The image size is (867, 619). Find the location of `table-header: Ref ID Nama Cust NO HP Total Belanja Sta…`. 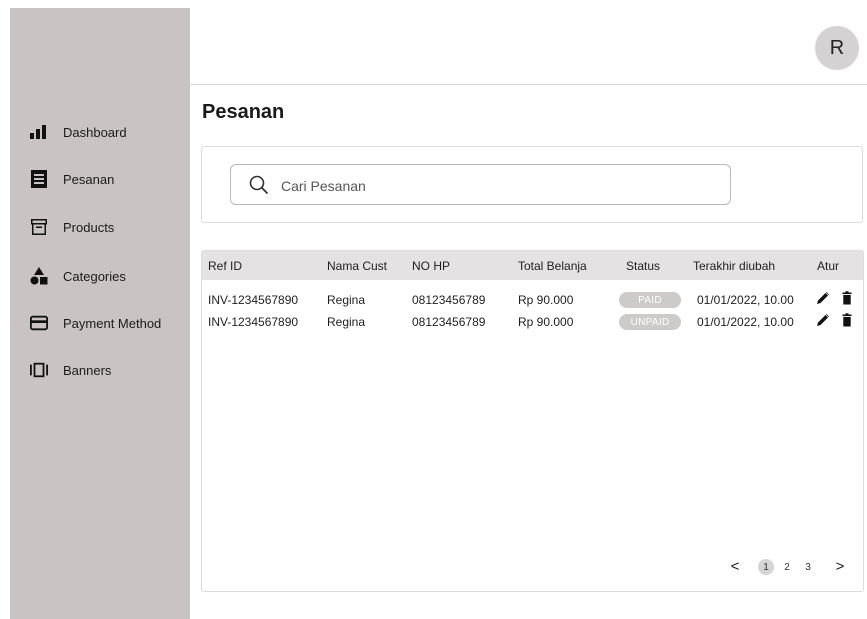

table-header: Ref ID Nama Cust NO HP Total Belanja Sta… is located at coordinates (532, 265).